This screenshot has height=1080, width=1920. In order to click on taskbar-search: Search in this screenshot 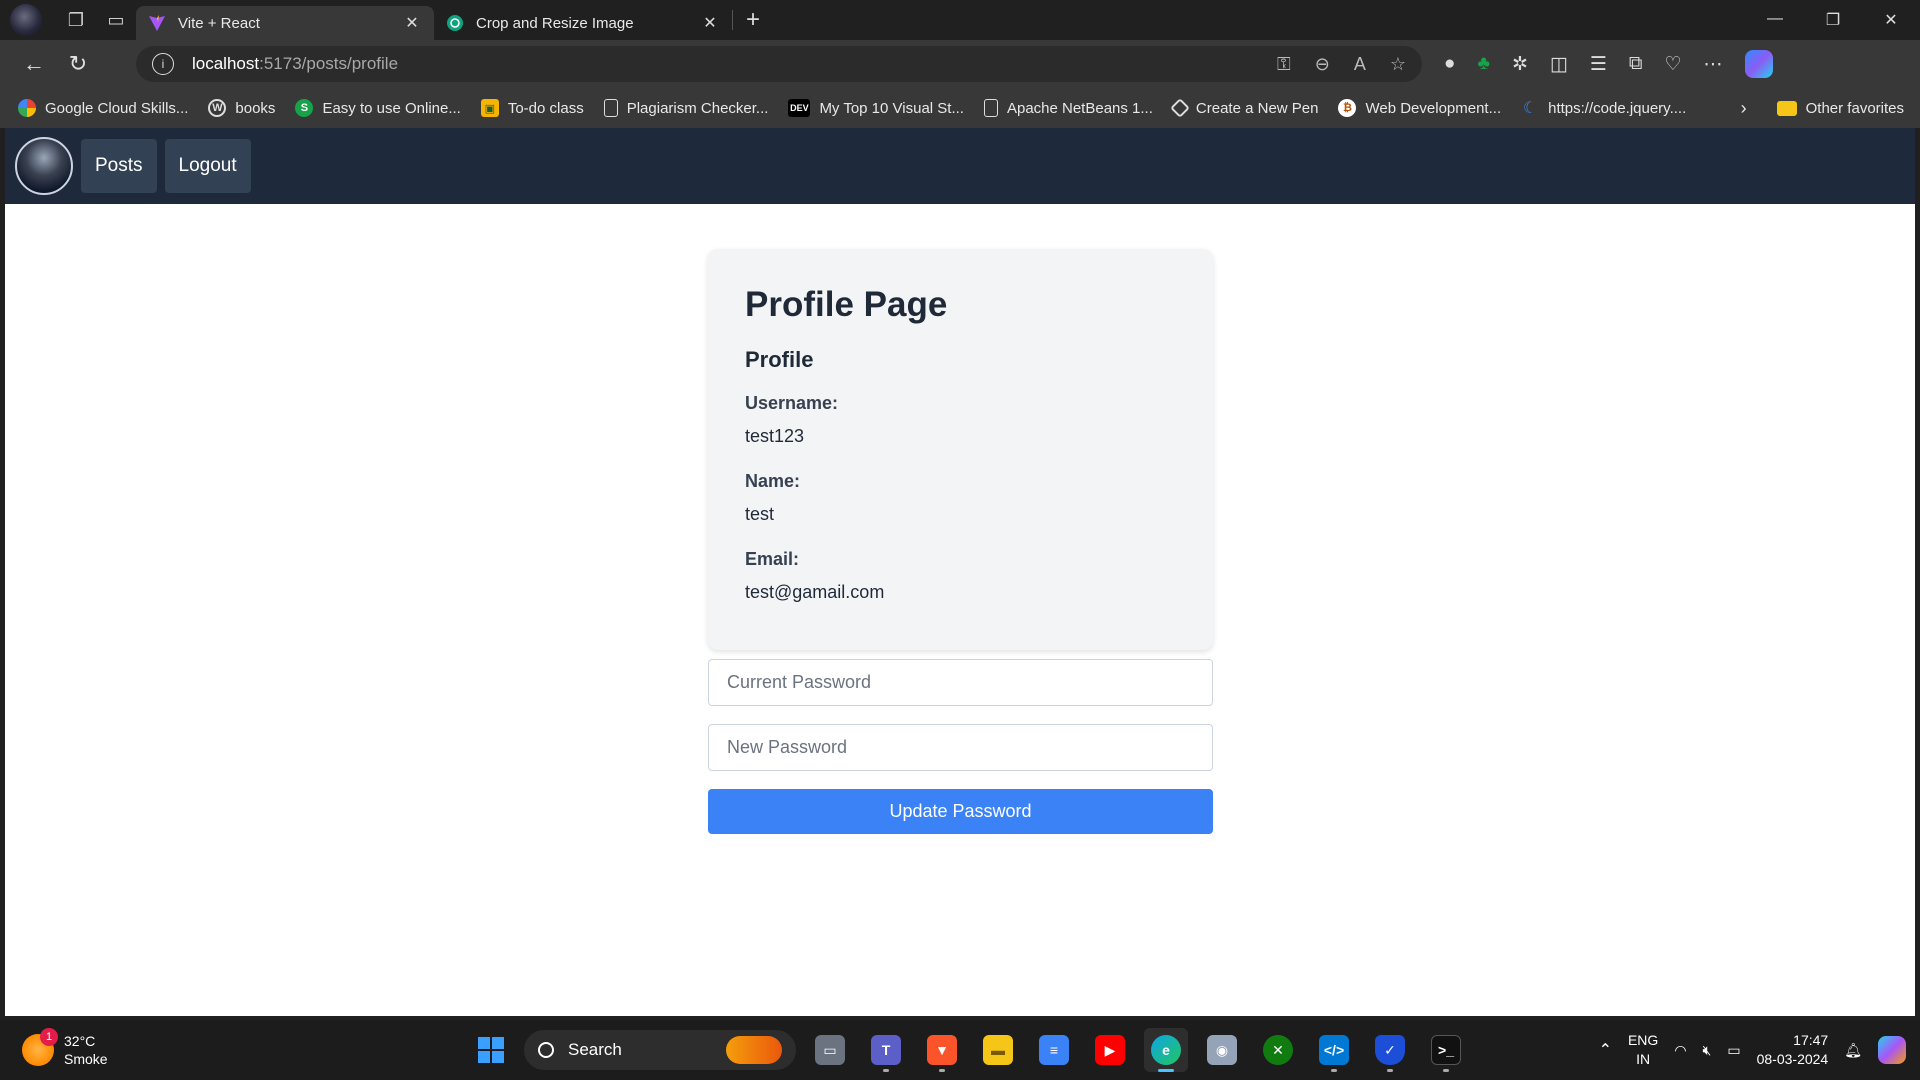, I will do `click(660, 1050)`.